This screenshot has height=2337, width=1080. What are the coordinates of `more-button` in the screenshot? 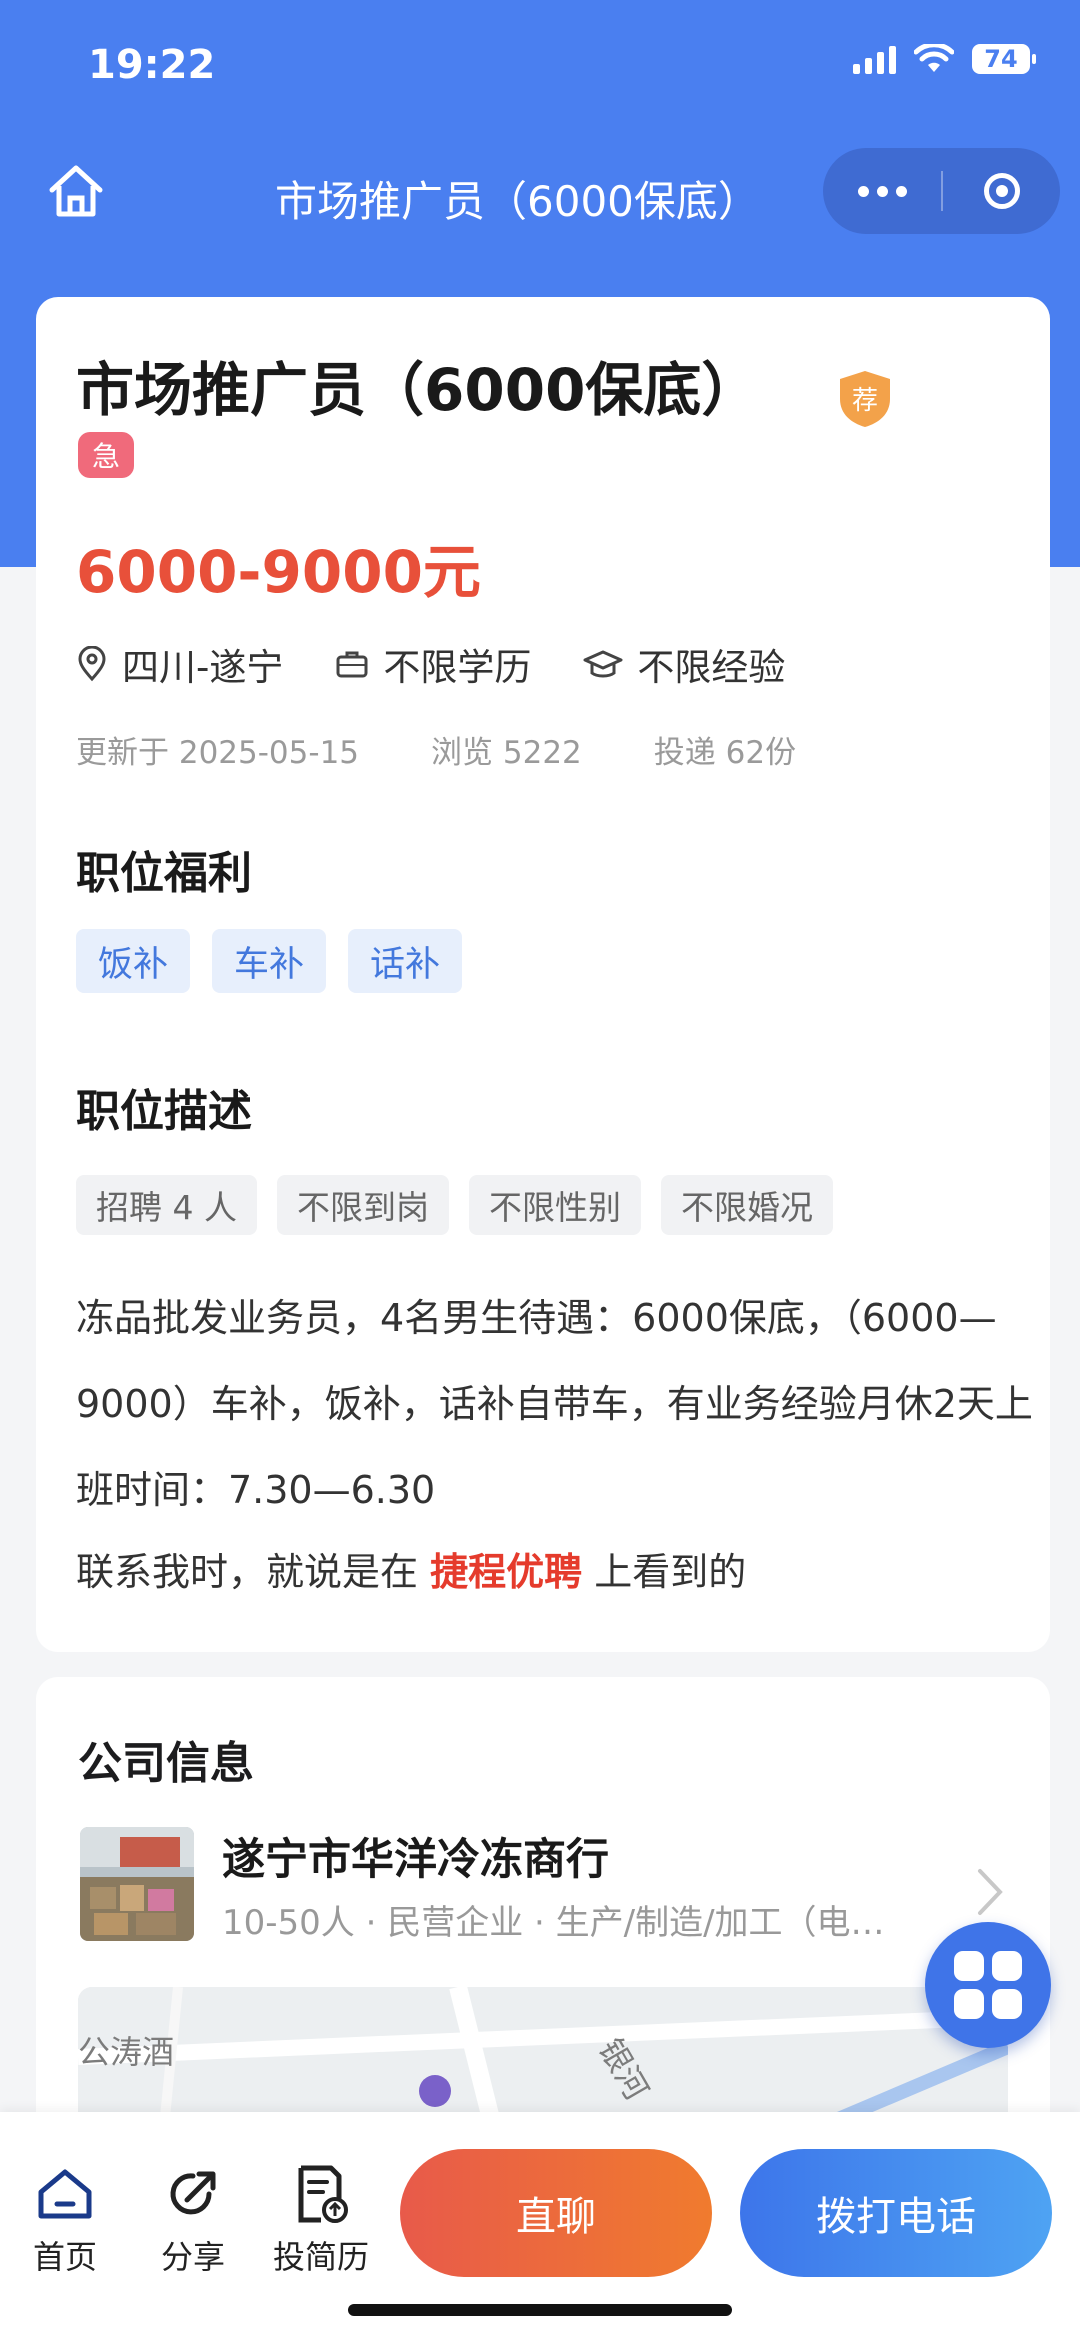 It's located at (882, 191).